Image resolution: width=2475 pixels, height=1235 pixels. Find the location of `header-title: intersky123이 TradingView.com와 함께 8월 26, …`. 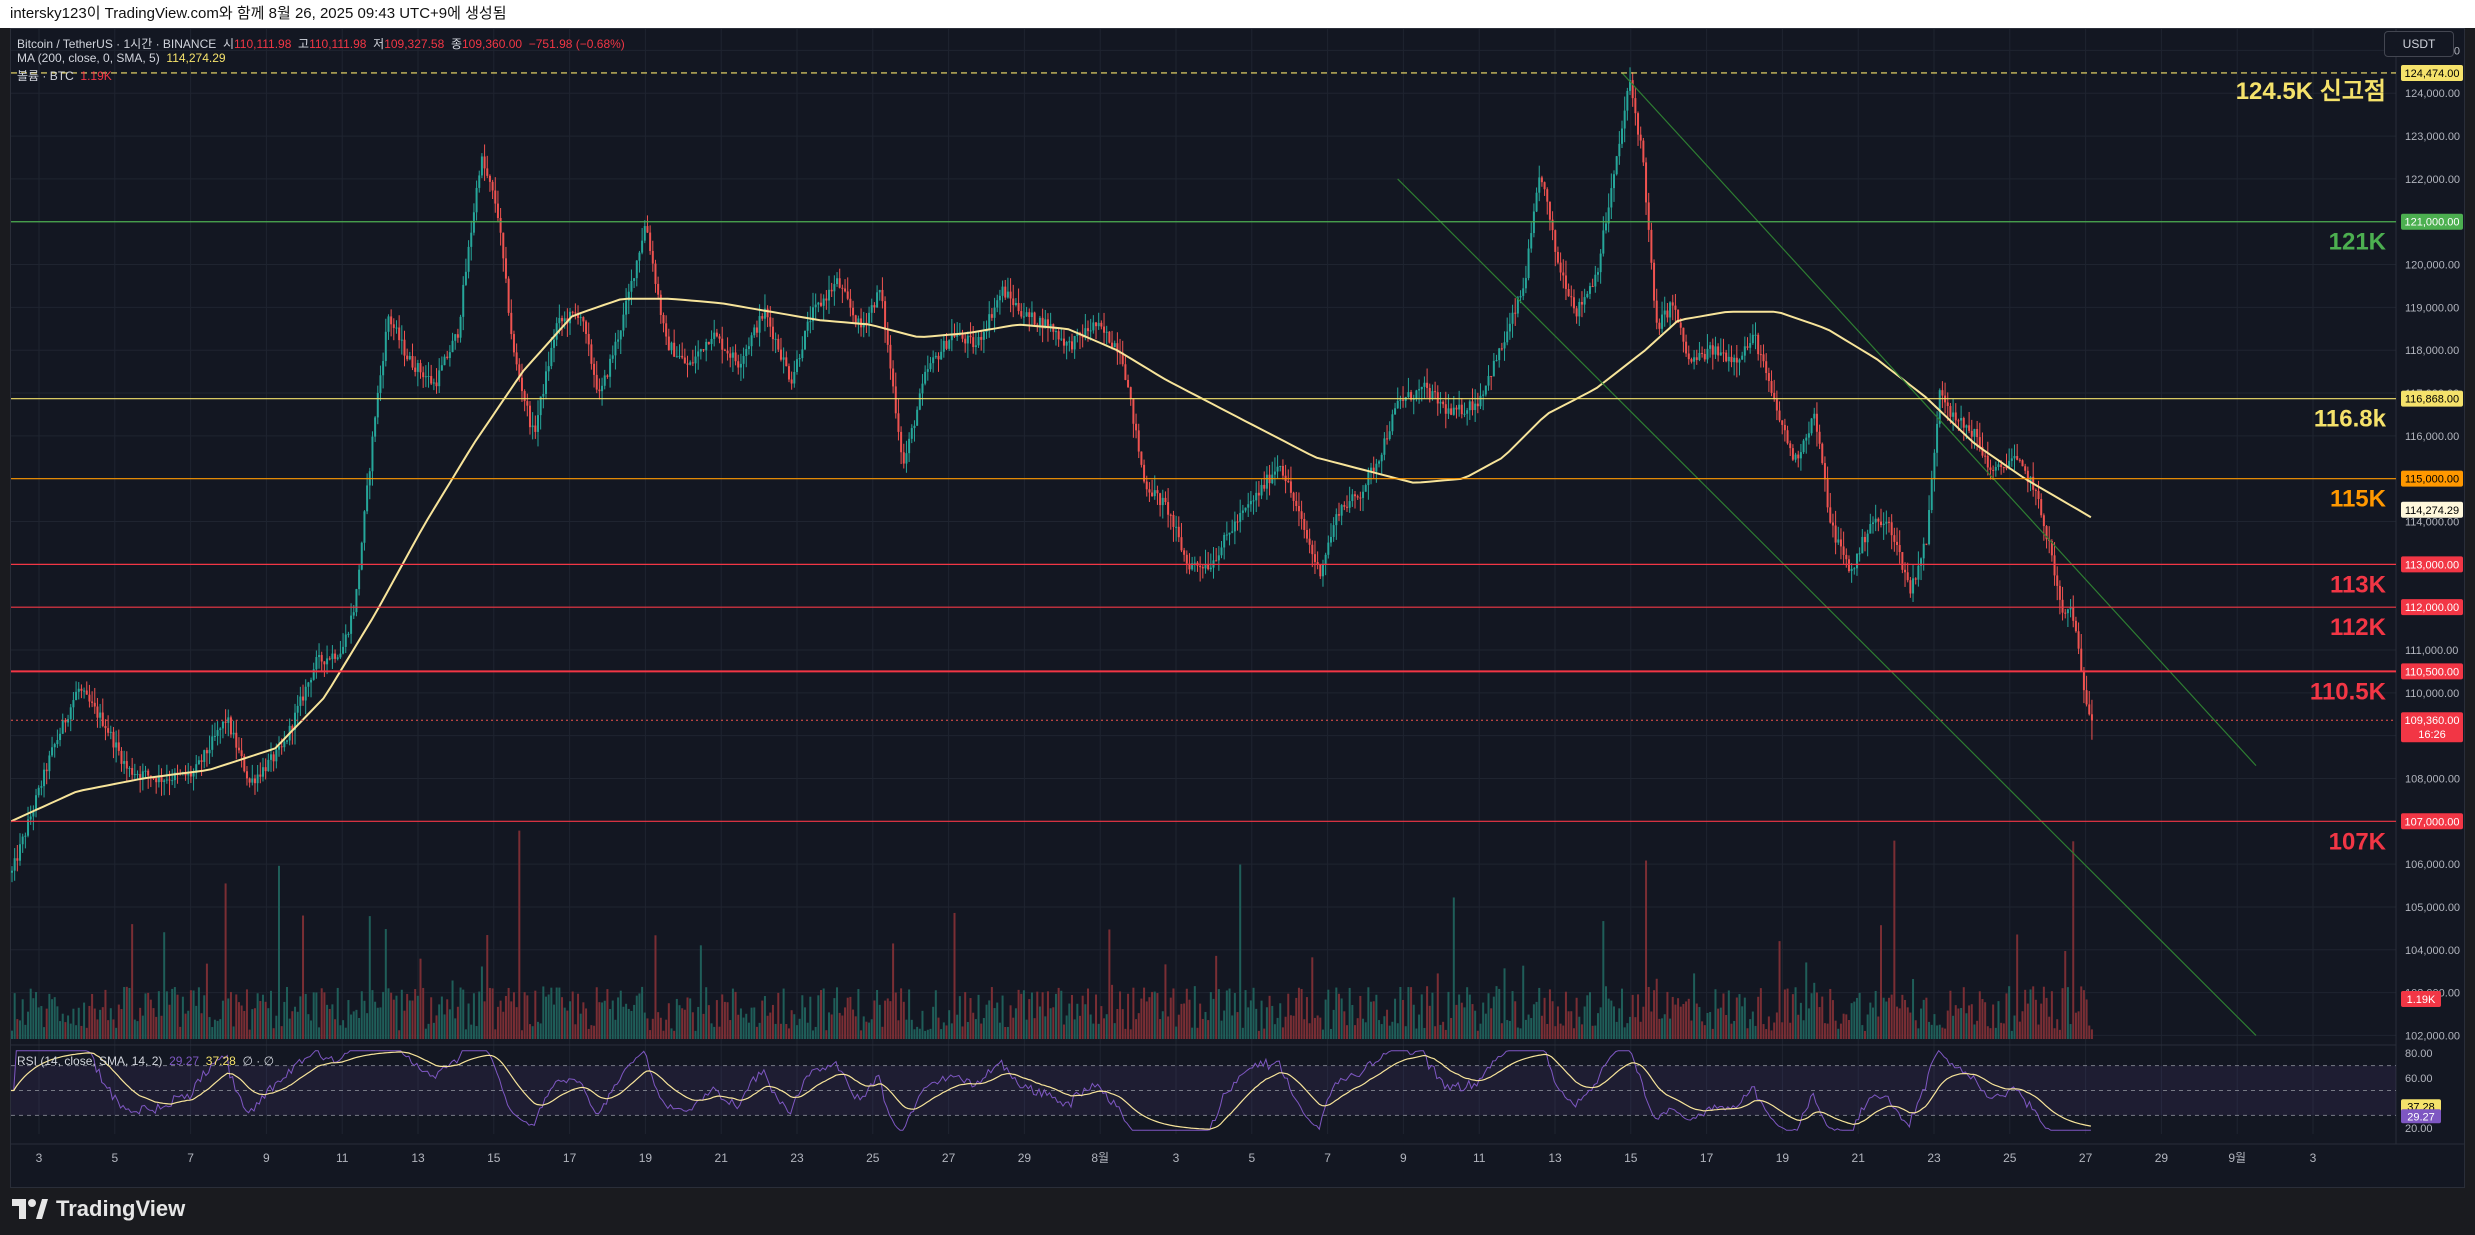

header-title: intersky123이 TradingView.com와 함께 8월 26, … is located at coordinates (258, 13).